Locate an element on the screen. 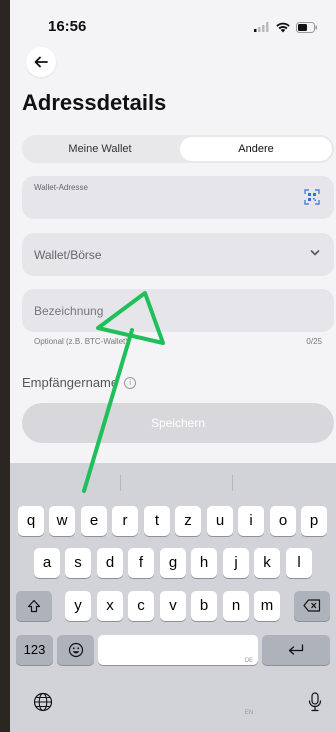 The width and height of the screenshot is (336, 732). key-q: q is located at coordinates (31, 521).